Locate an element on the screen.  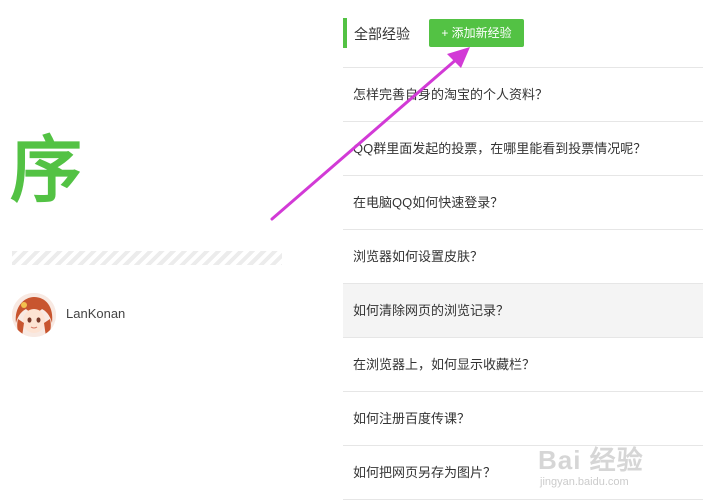
list-header: 全部经验 + 添加新经验 is located at coordinates (523, 33).